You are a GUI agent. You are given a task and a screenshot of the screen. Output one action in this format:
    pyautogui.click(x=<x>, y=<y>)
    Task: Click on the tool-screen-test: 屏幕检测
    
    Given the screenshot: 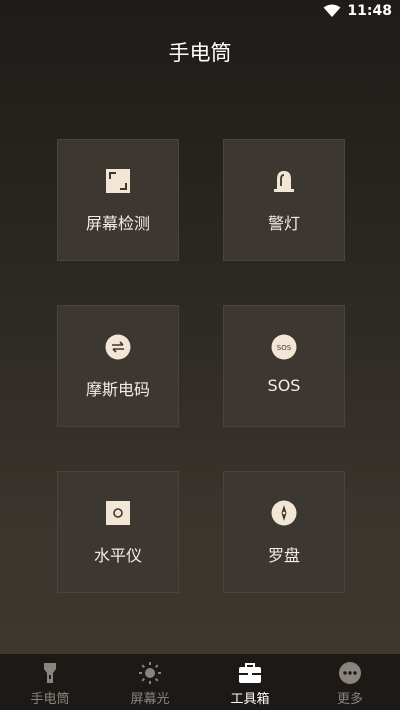 What is the action you would take?
    pyautogui.click(x=118, y=200)
    